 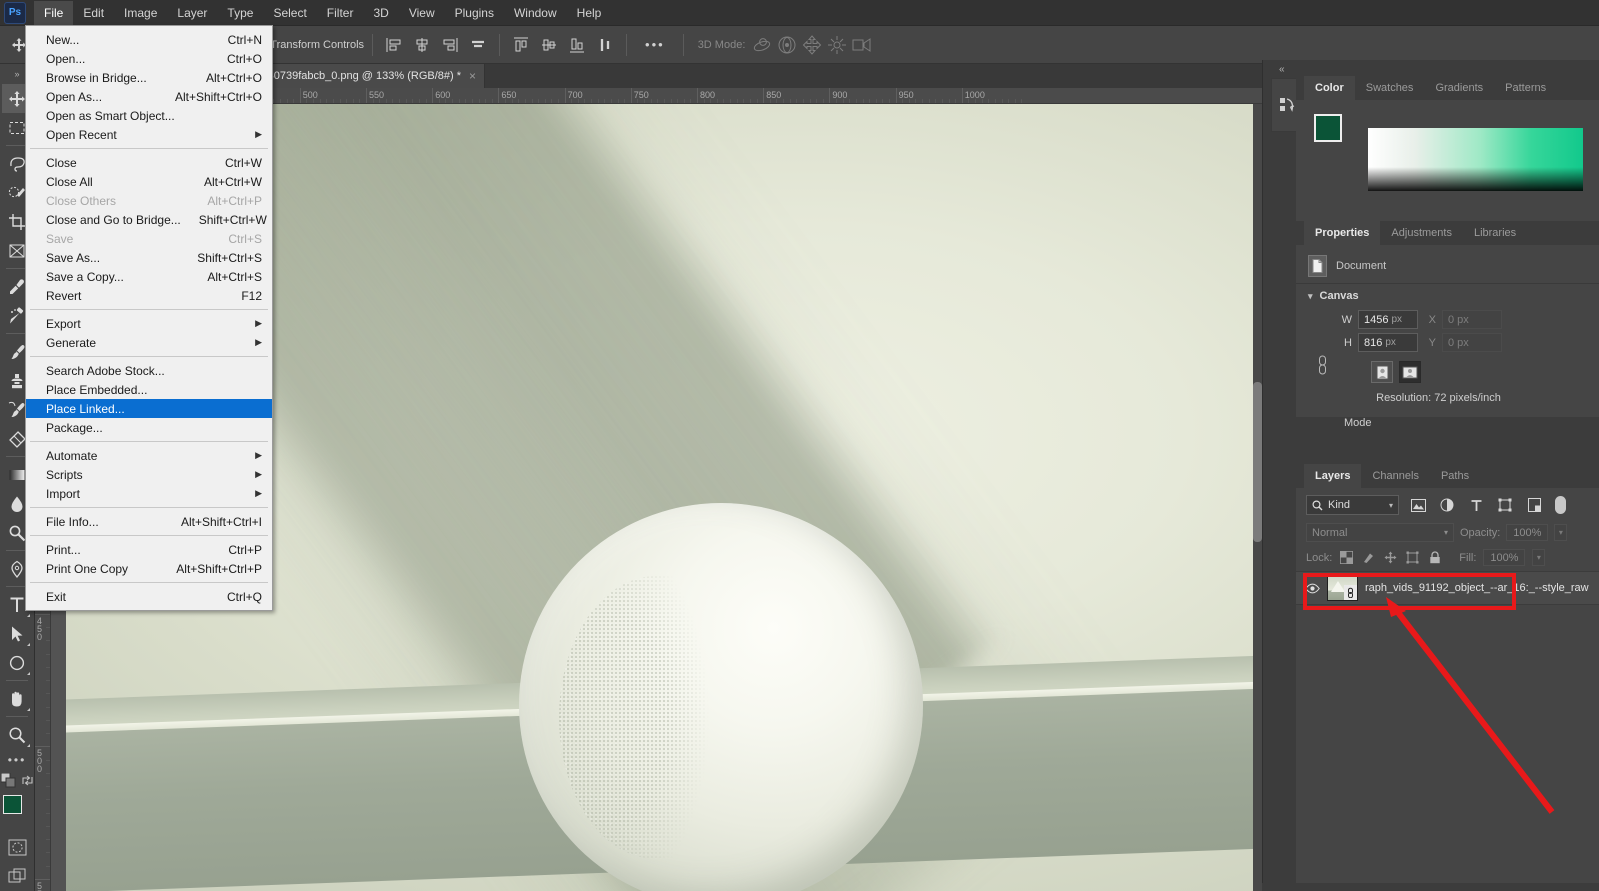 What do you see at coordinates (149, 181) in the screenshot?
I see `menu-item-close-all: Close All Alt+Ctrl+W` at bounding box center [149, 181].